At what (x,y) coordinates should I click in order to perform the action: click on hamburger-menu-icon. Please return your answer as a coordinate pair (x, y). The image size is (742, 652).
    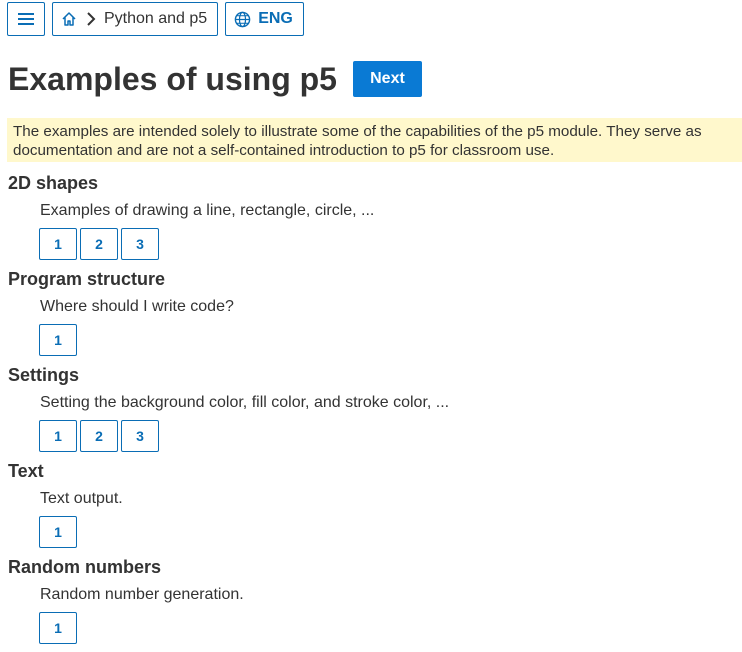
    Looking at the image, I should click on (26, 19).